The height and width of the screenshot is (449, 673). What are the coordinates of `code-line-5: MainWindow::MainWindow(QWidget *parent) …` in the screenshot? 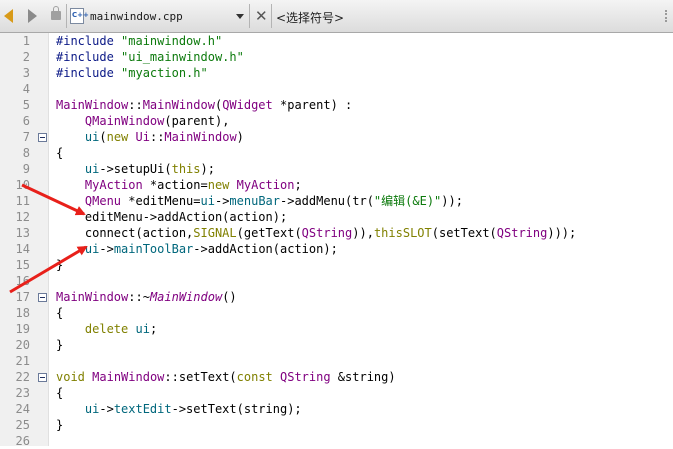 It's located at (204, 105).